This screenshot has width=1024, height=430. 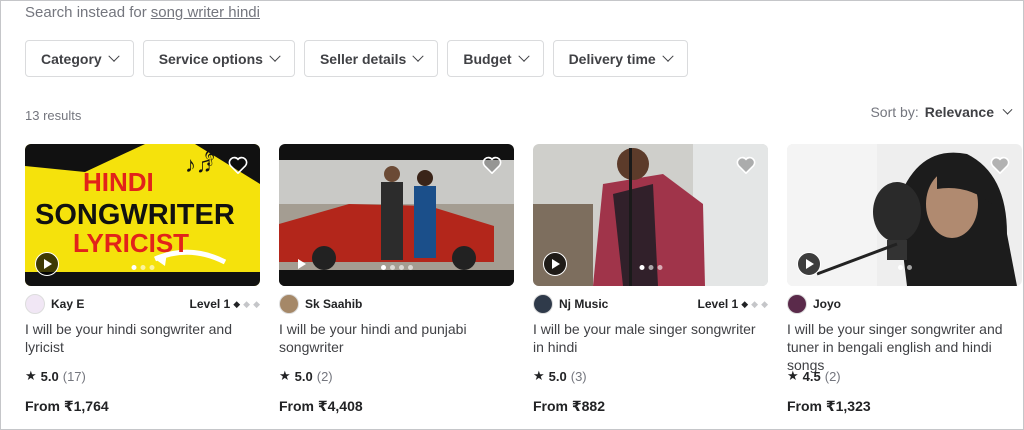 I want to click on filter-seller-details: Seller details, so click(x=371, y=58).